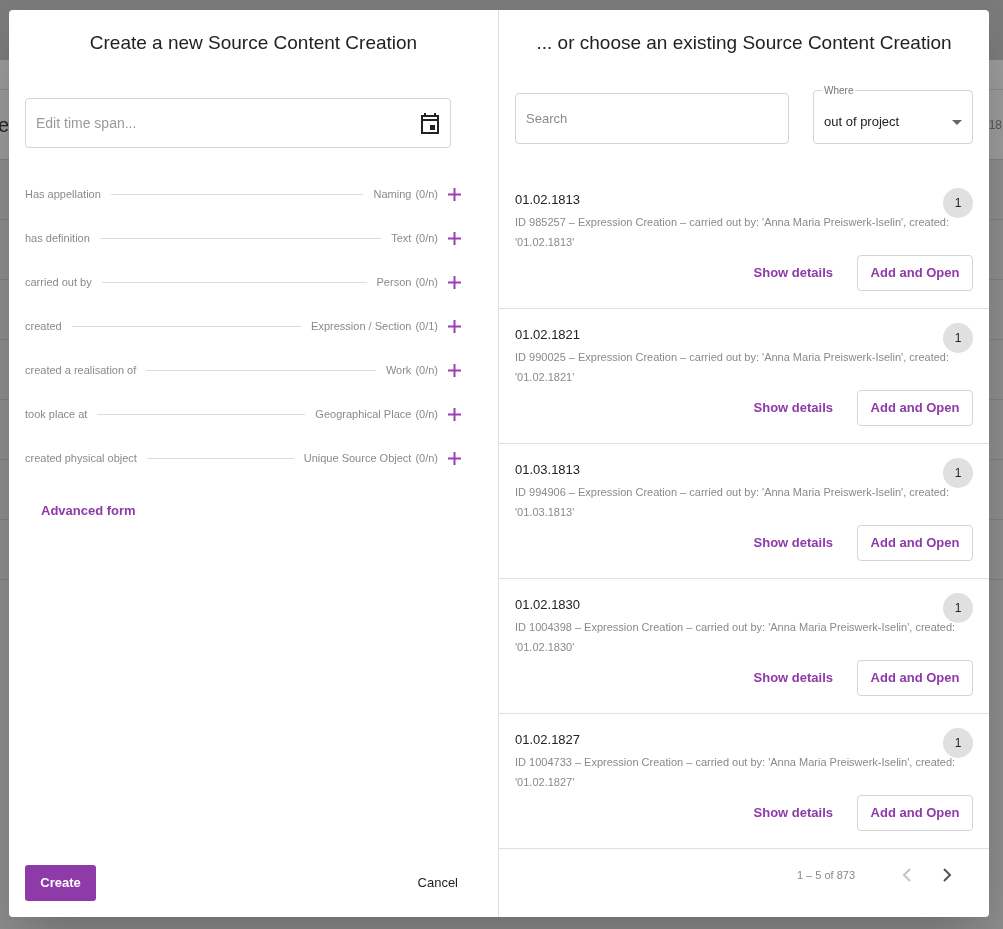  What do you see at coordinates (947, 875) in the screenshot?
I see `chevron-right-icon` at bounding box center [947, 875].